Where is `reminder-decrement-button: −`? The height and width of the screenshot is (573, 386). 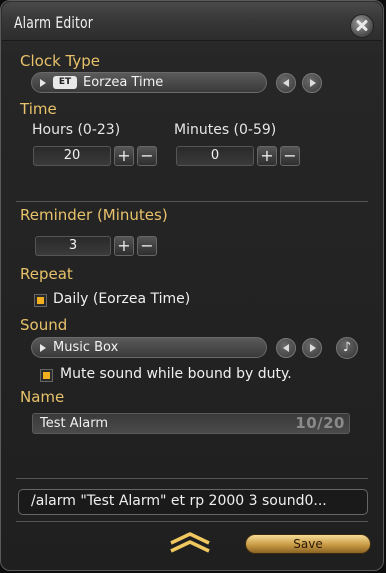
reminder-decrement-button: − is located at coordinates (147, 246).